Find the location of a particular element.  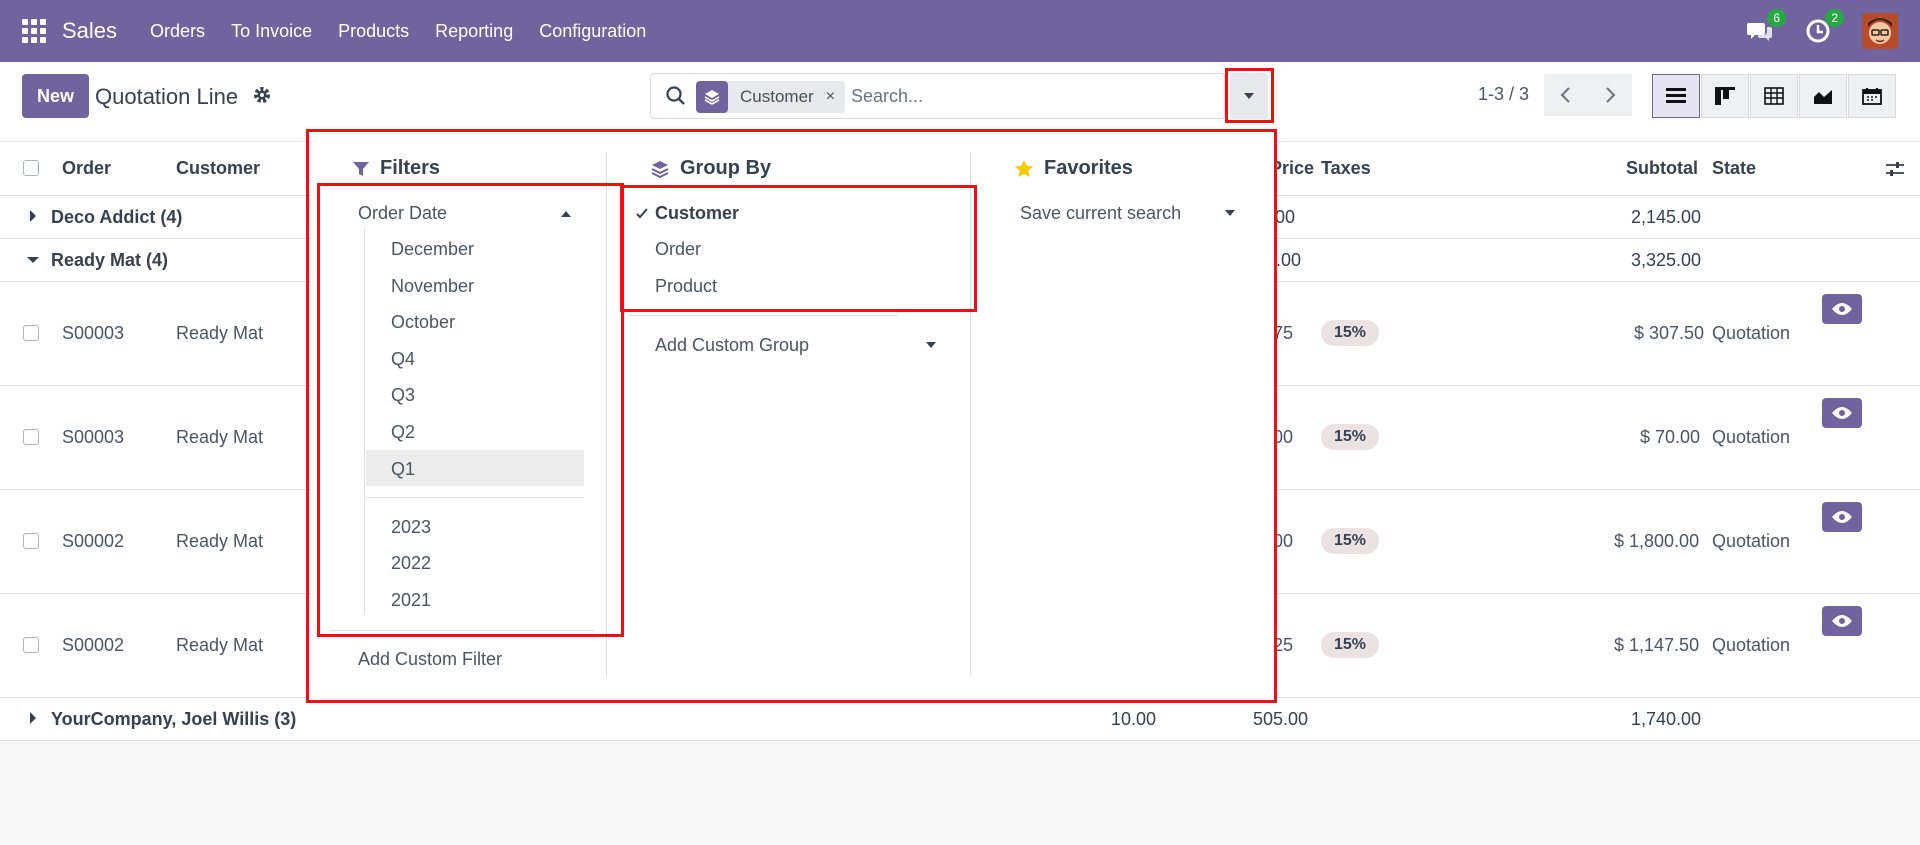

filter-quarter: Q4 is located at coordinates (403, 359).